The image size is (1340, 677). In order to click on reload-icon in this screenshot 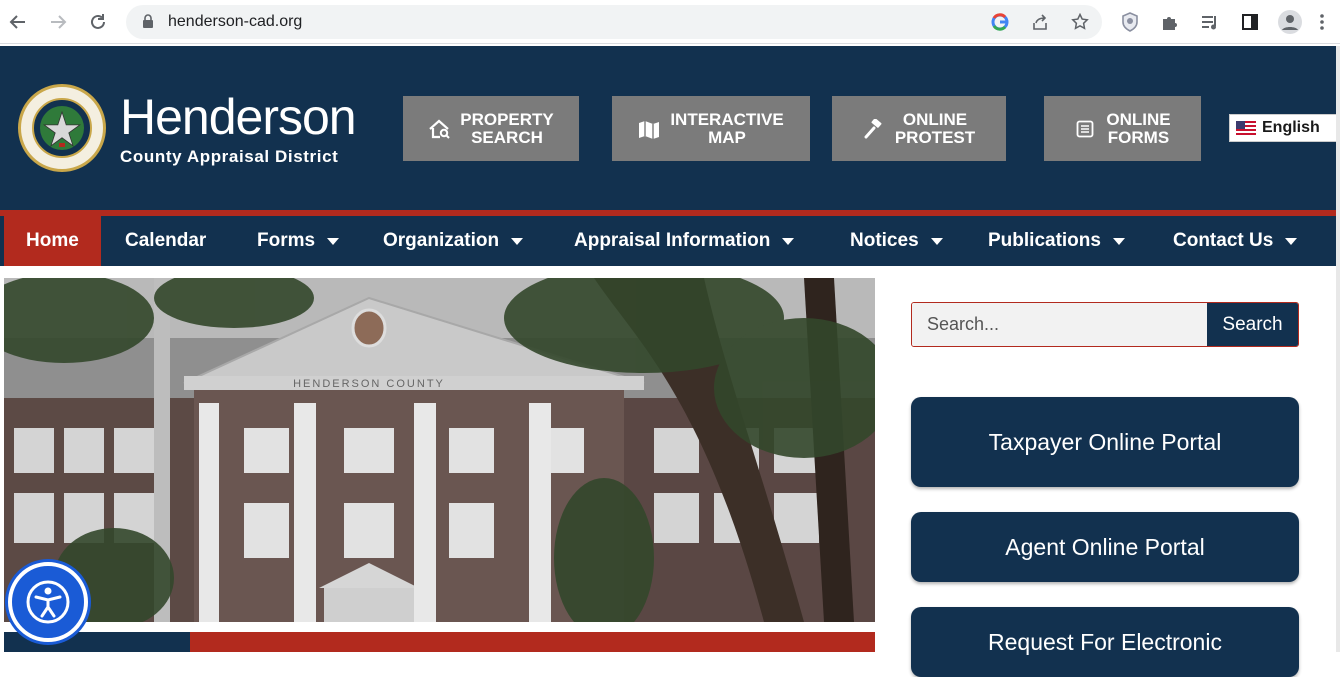, I will do `click(98, 22)`.